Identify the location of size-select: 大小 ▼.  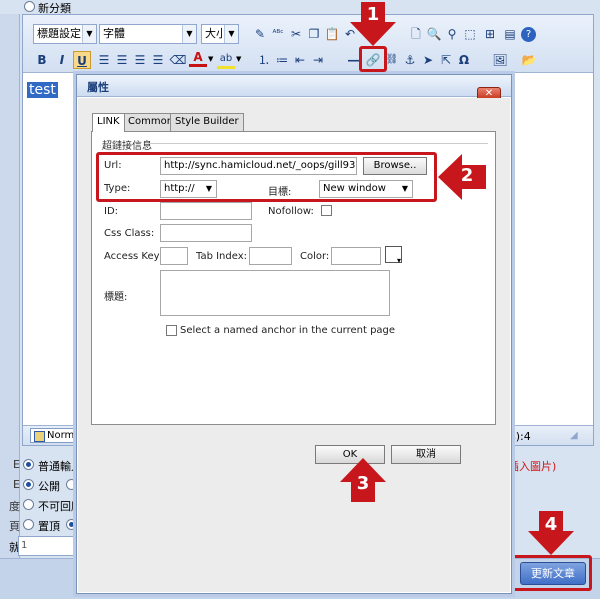
(220, 34).